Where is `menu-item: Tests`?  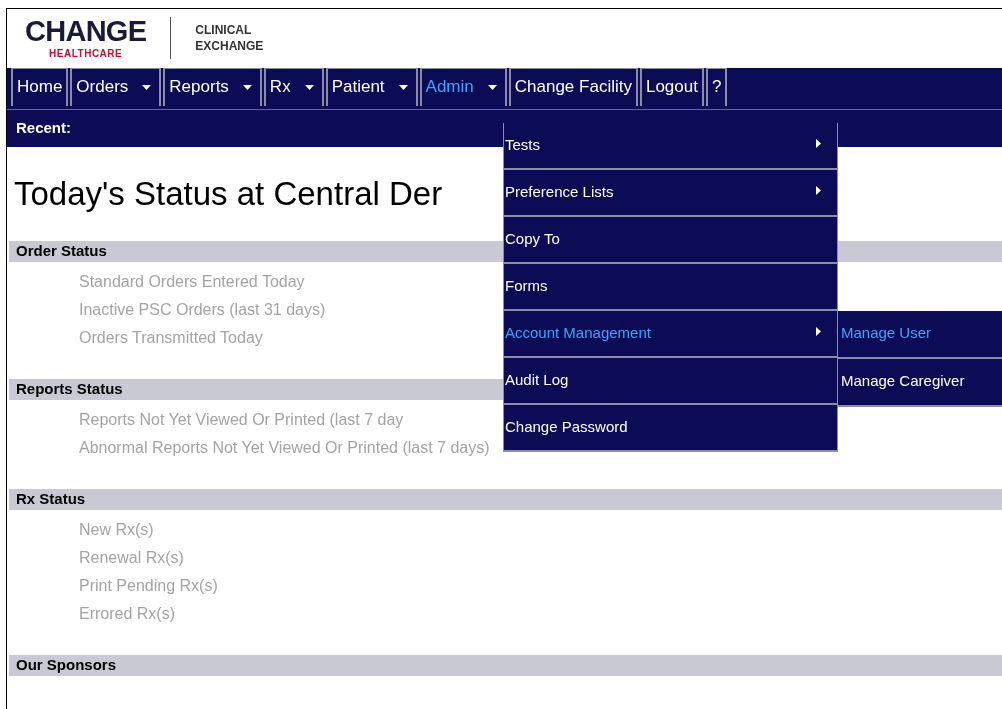 menu-item: Tests is located at coordinates (670, 146).